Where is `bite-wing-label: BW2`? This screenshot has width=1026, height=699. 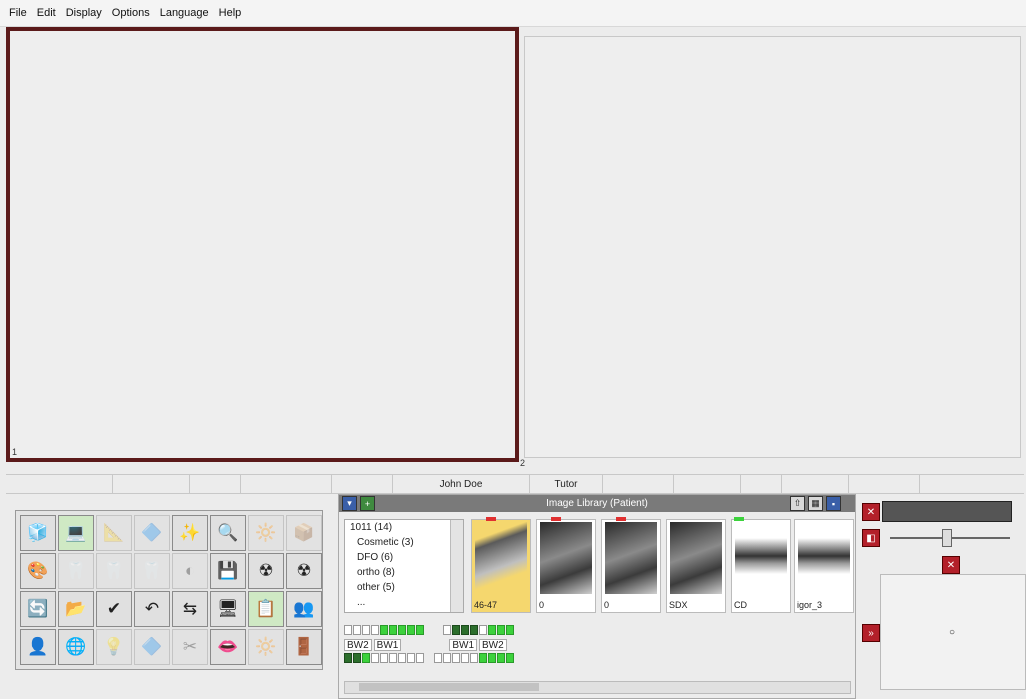 bite-wing-label: BW2 is located at coordinates (358, 645).